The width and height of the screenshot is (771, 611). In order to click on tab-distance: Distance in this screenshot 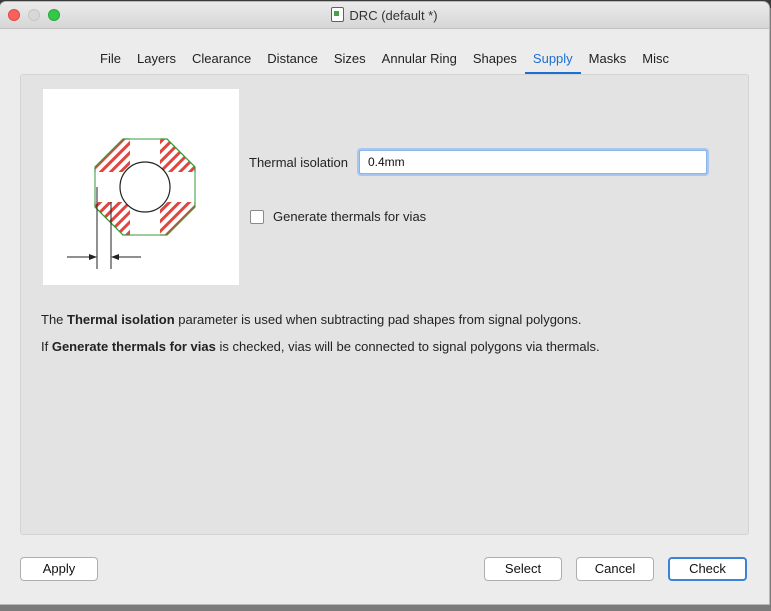, I will do `click(292, 61)`.